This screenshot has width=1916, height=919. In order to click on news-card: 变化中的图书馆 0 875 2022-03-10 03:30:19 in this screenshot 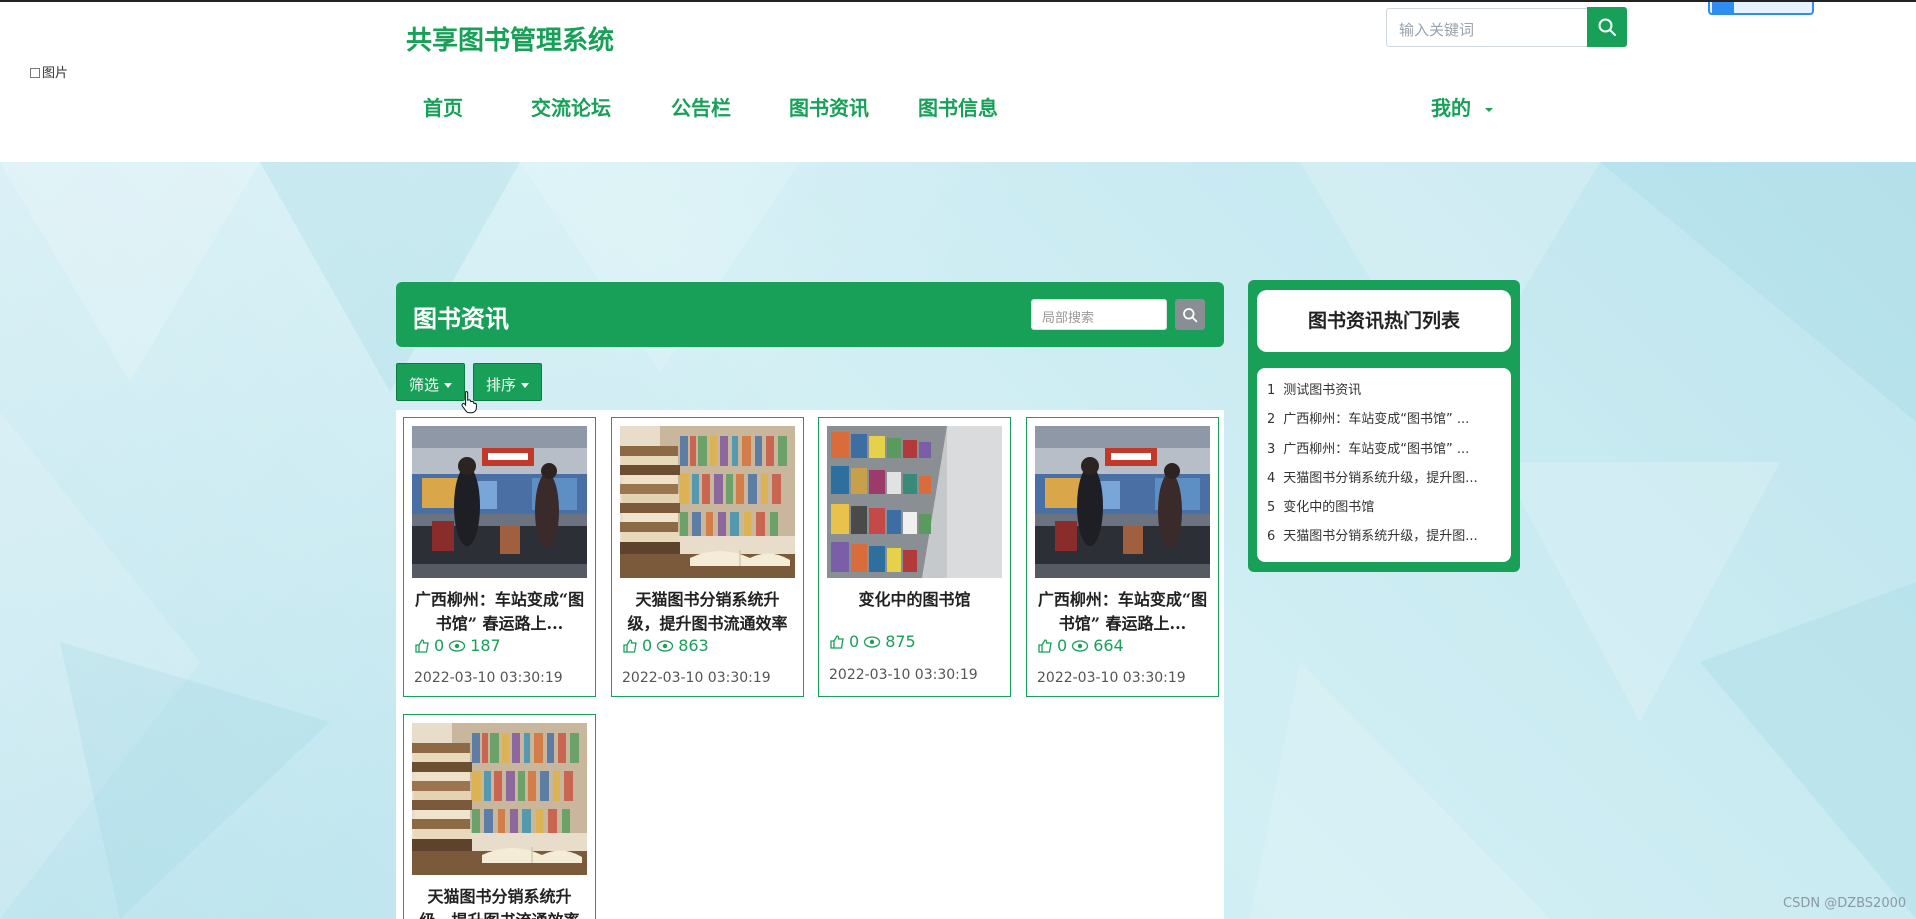, I will do `click(914, 557)`.